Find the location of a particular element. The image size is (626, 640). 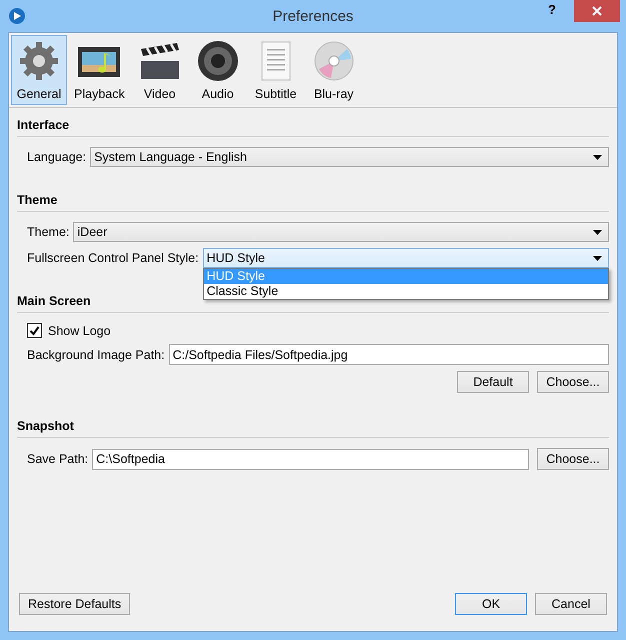

category-tab: Playback is located at coordinates (99, 70).